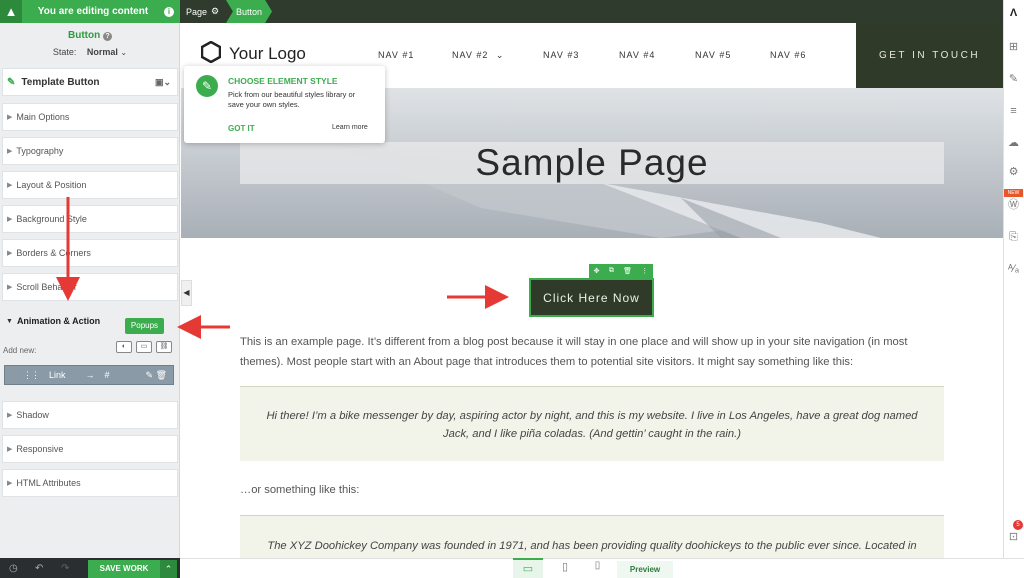 The height and width of the screenshot is (578, 1024). What do you see at coordinates (1013, 172) in the screenshot?
I see `gear-icon: ⚙` at bounding box center [1013, 172].